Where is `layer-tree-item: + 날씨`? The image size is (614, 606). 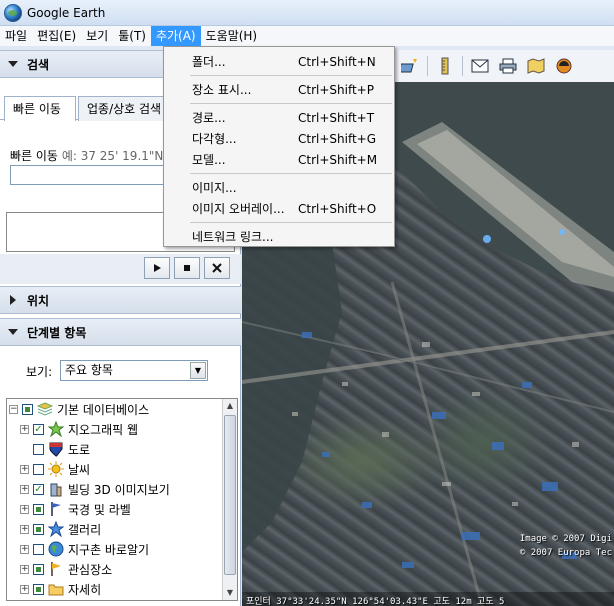
layer-tree-item: + 날씨 is located at coordinates (55, 469).